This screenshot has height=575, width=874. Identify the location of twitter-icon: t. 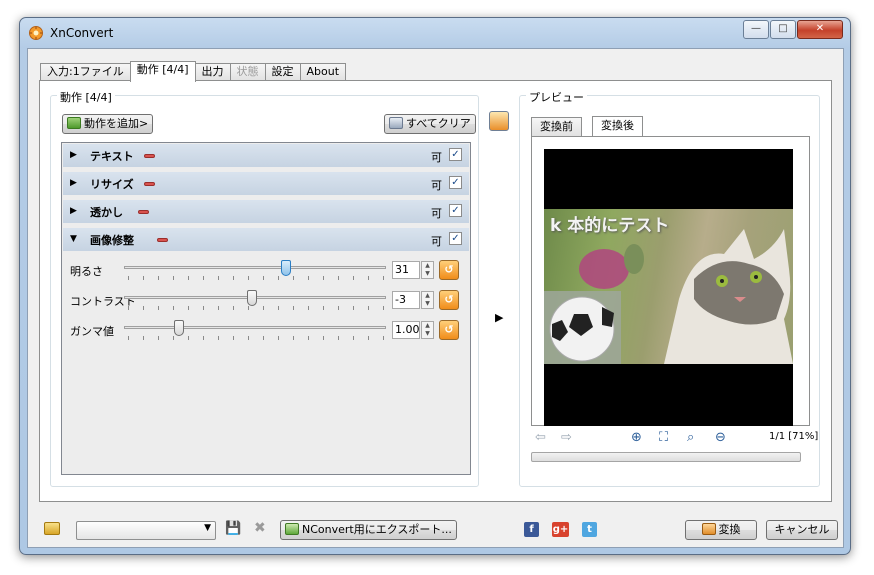
(589, 529).